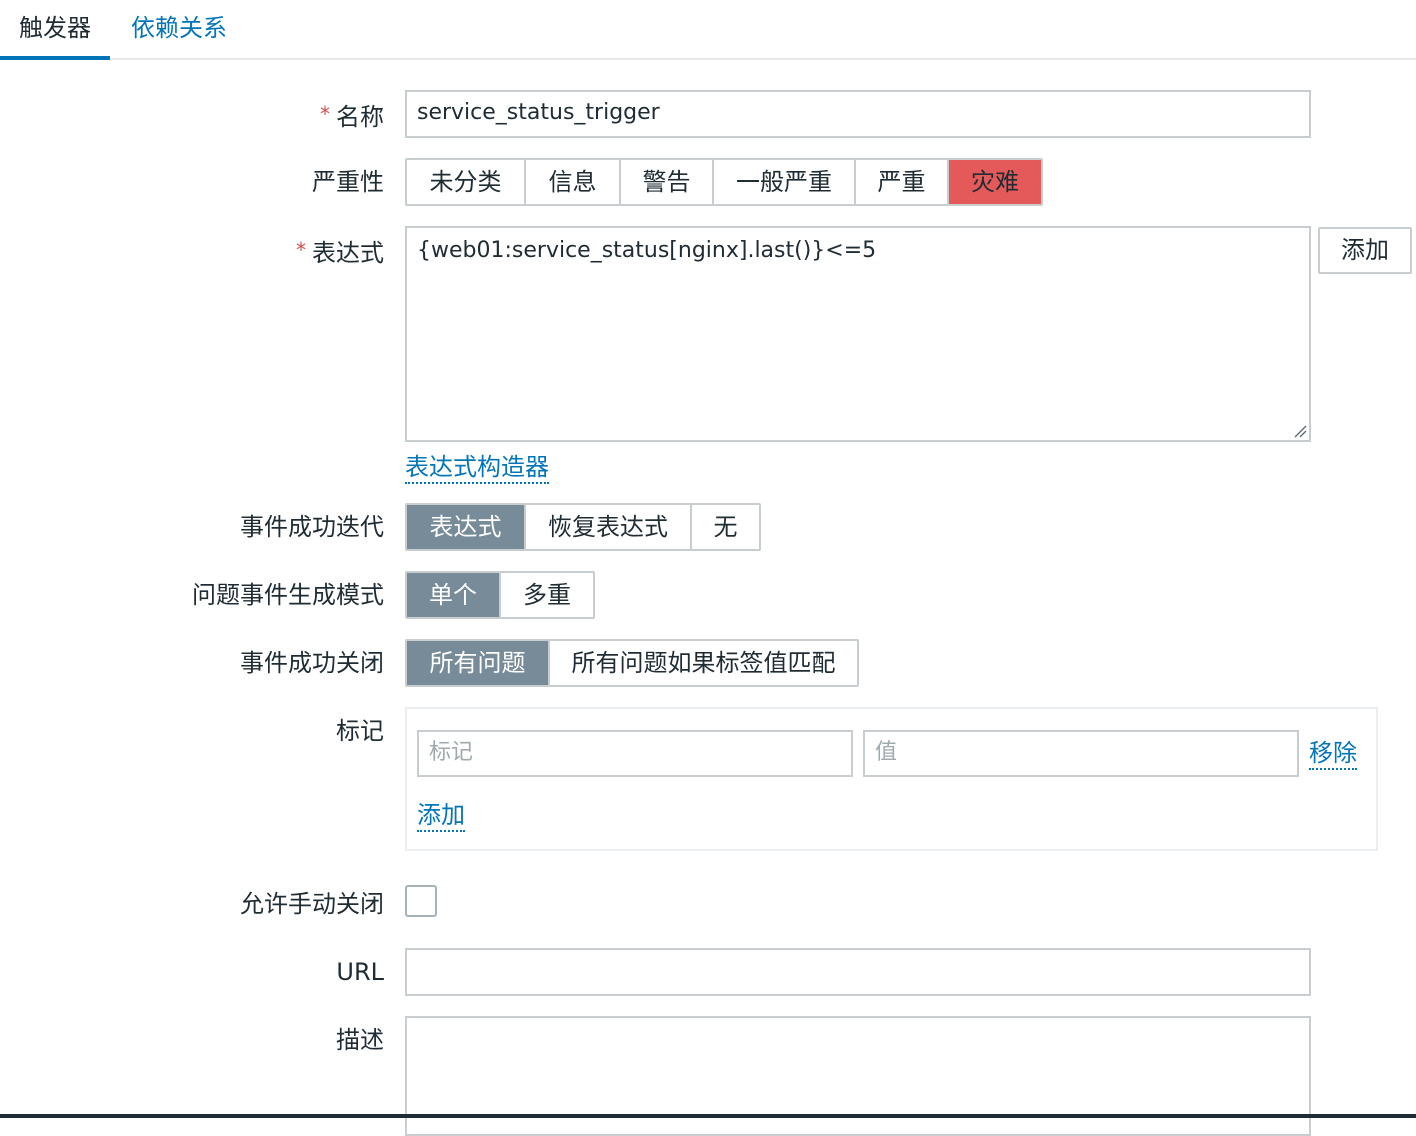  I want to click on ok-event-generation-label: 事件成功迭代, so click(312, 527).